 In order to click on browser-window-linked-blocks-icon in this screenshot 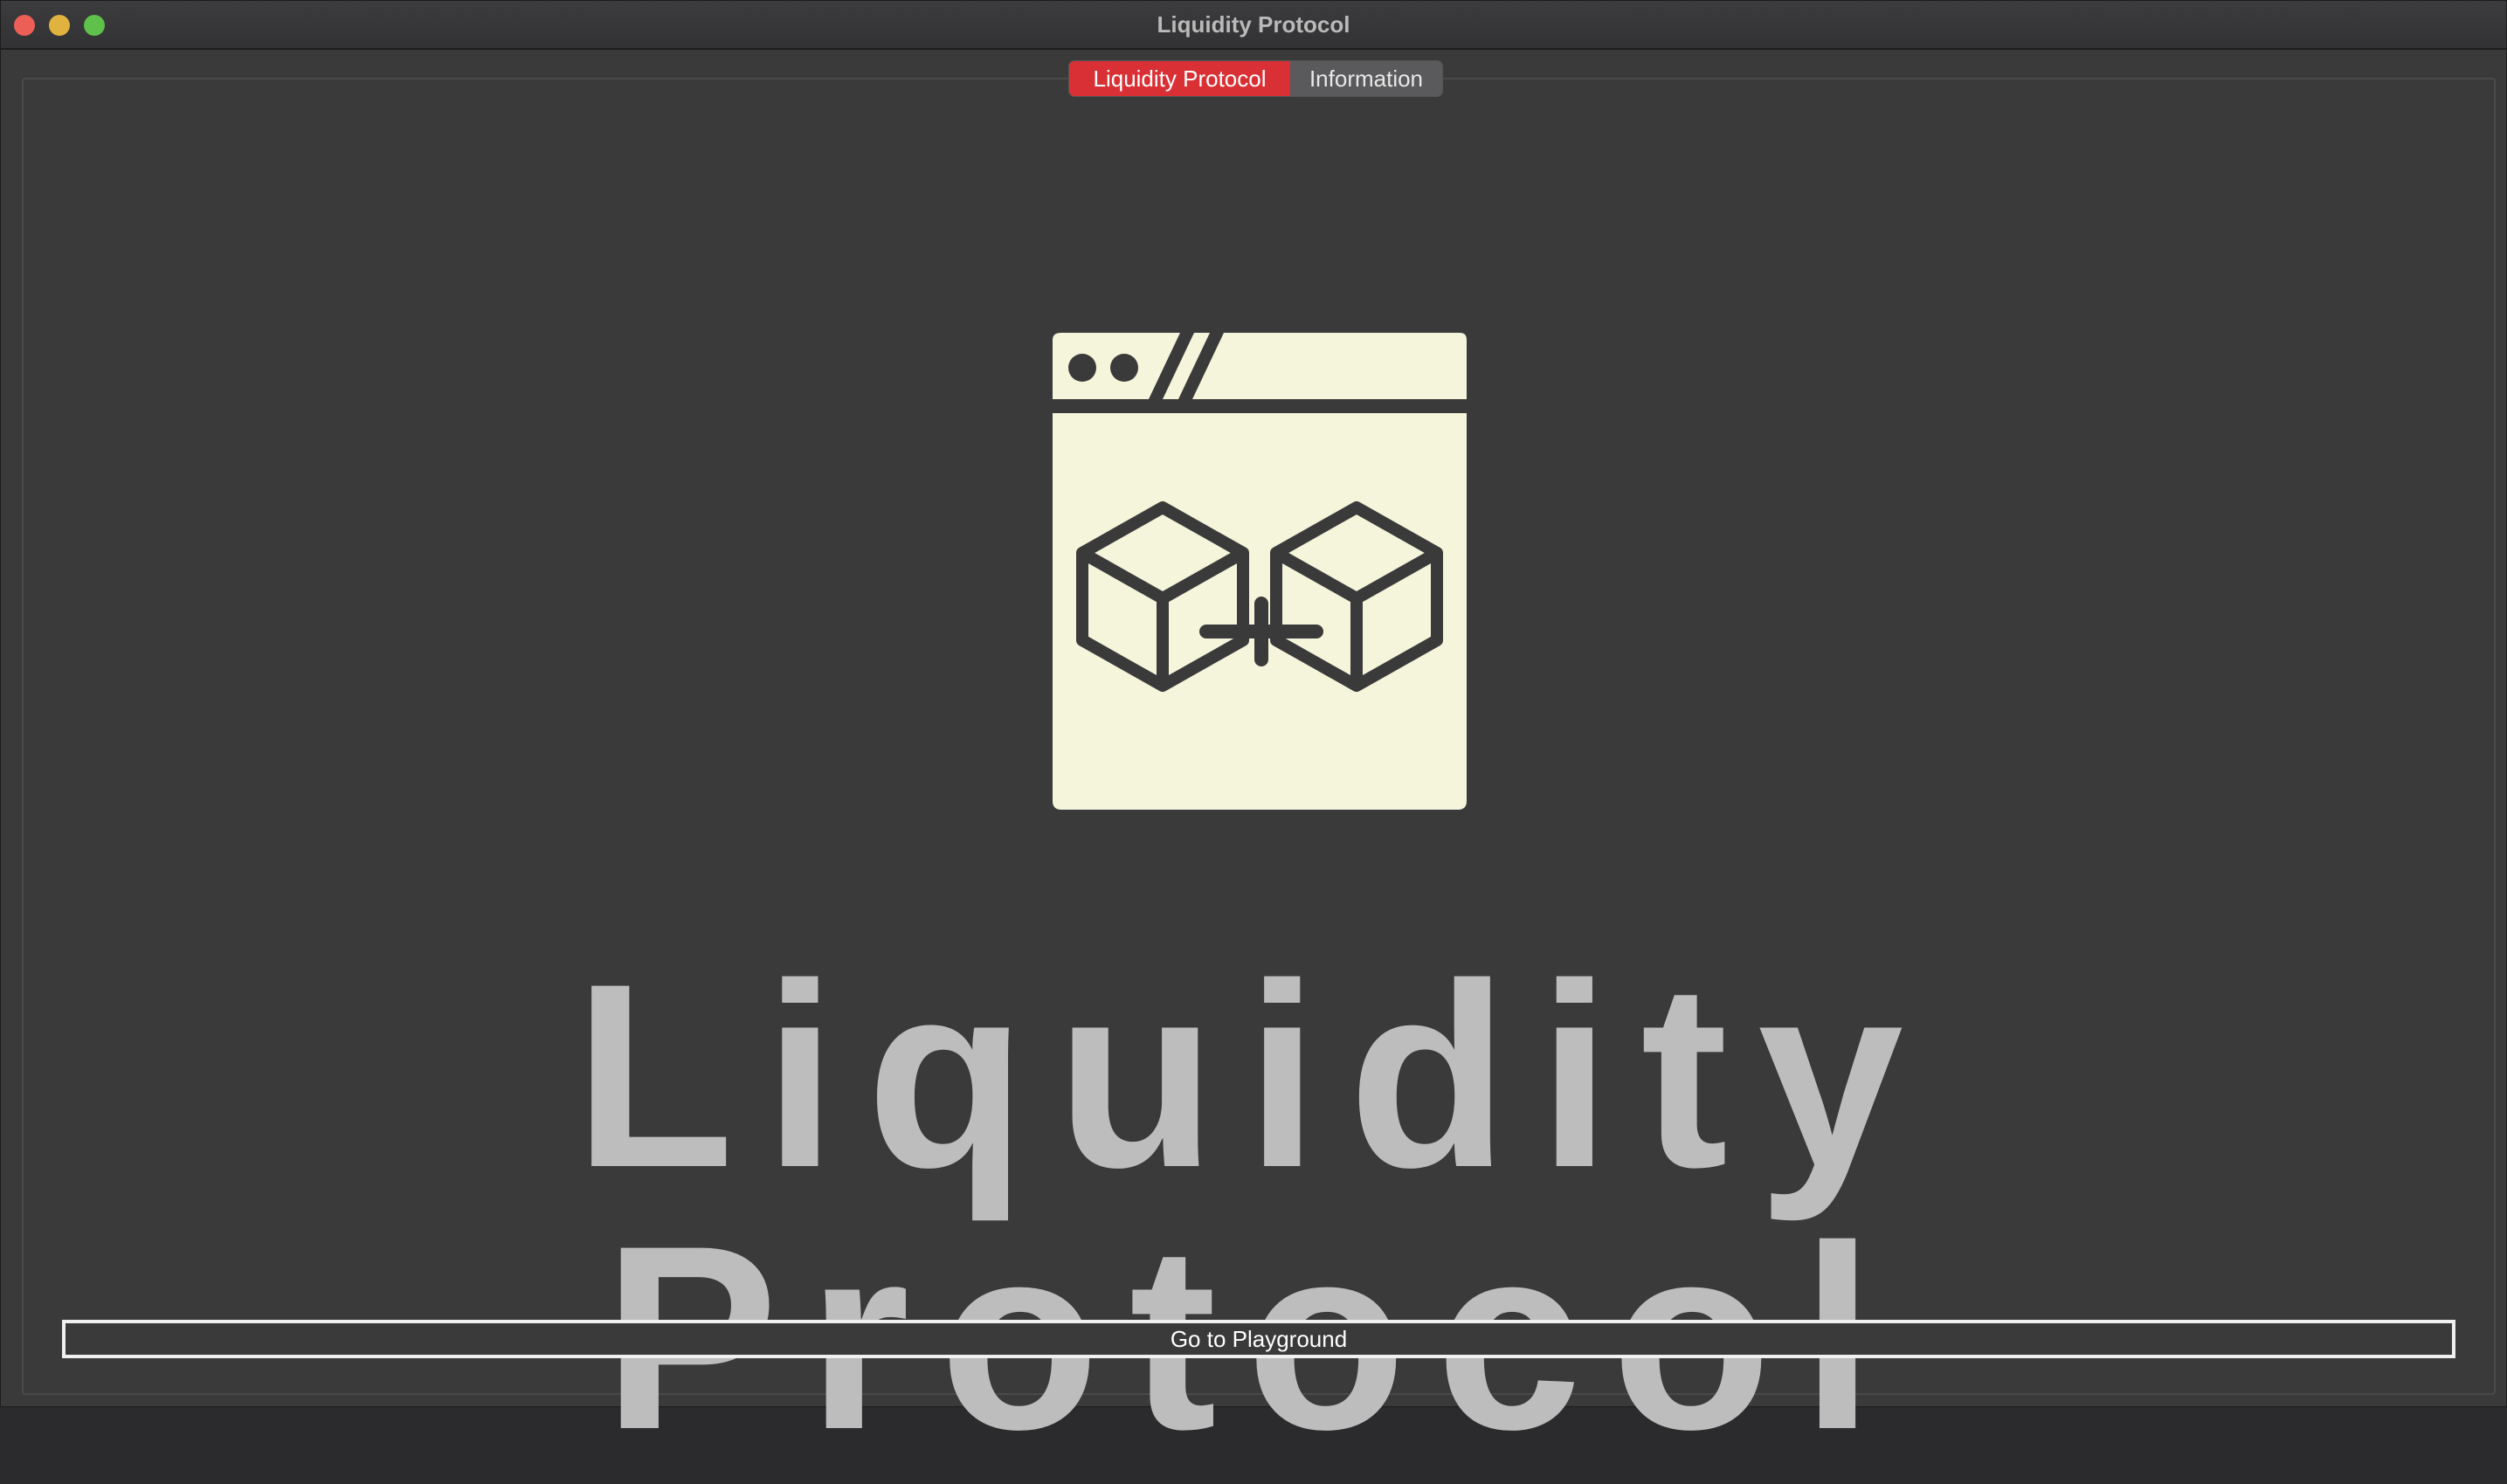, I will do `click(1260, 571)`.